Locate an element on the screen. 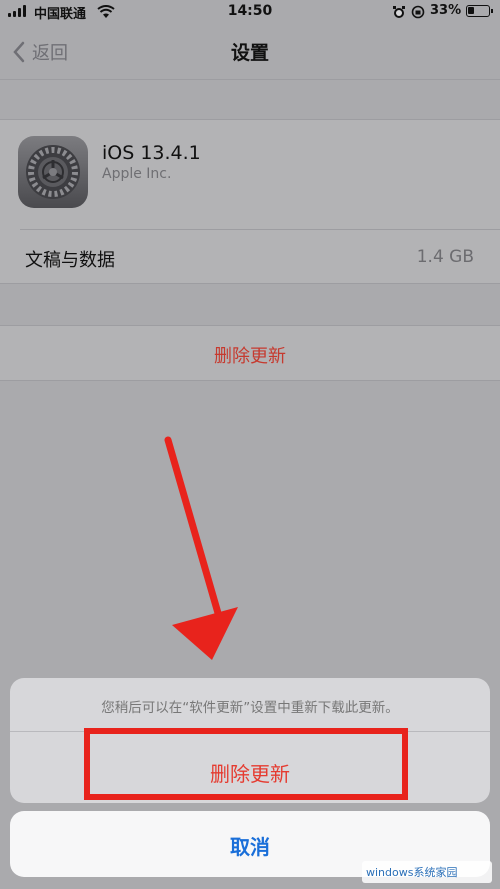 The image size is (500, 889). annotation-highlight-box is located at coordinates (246, 764).